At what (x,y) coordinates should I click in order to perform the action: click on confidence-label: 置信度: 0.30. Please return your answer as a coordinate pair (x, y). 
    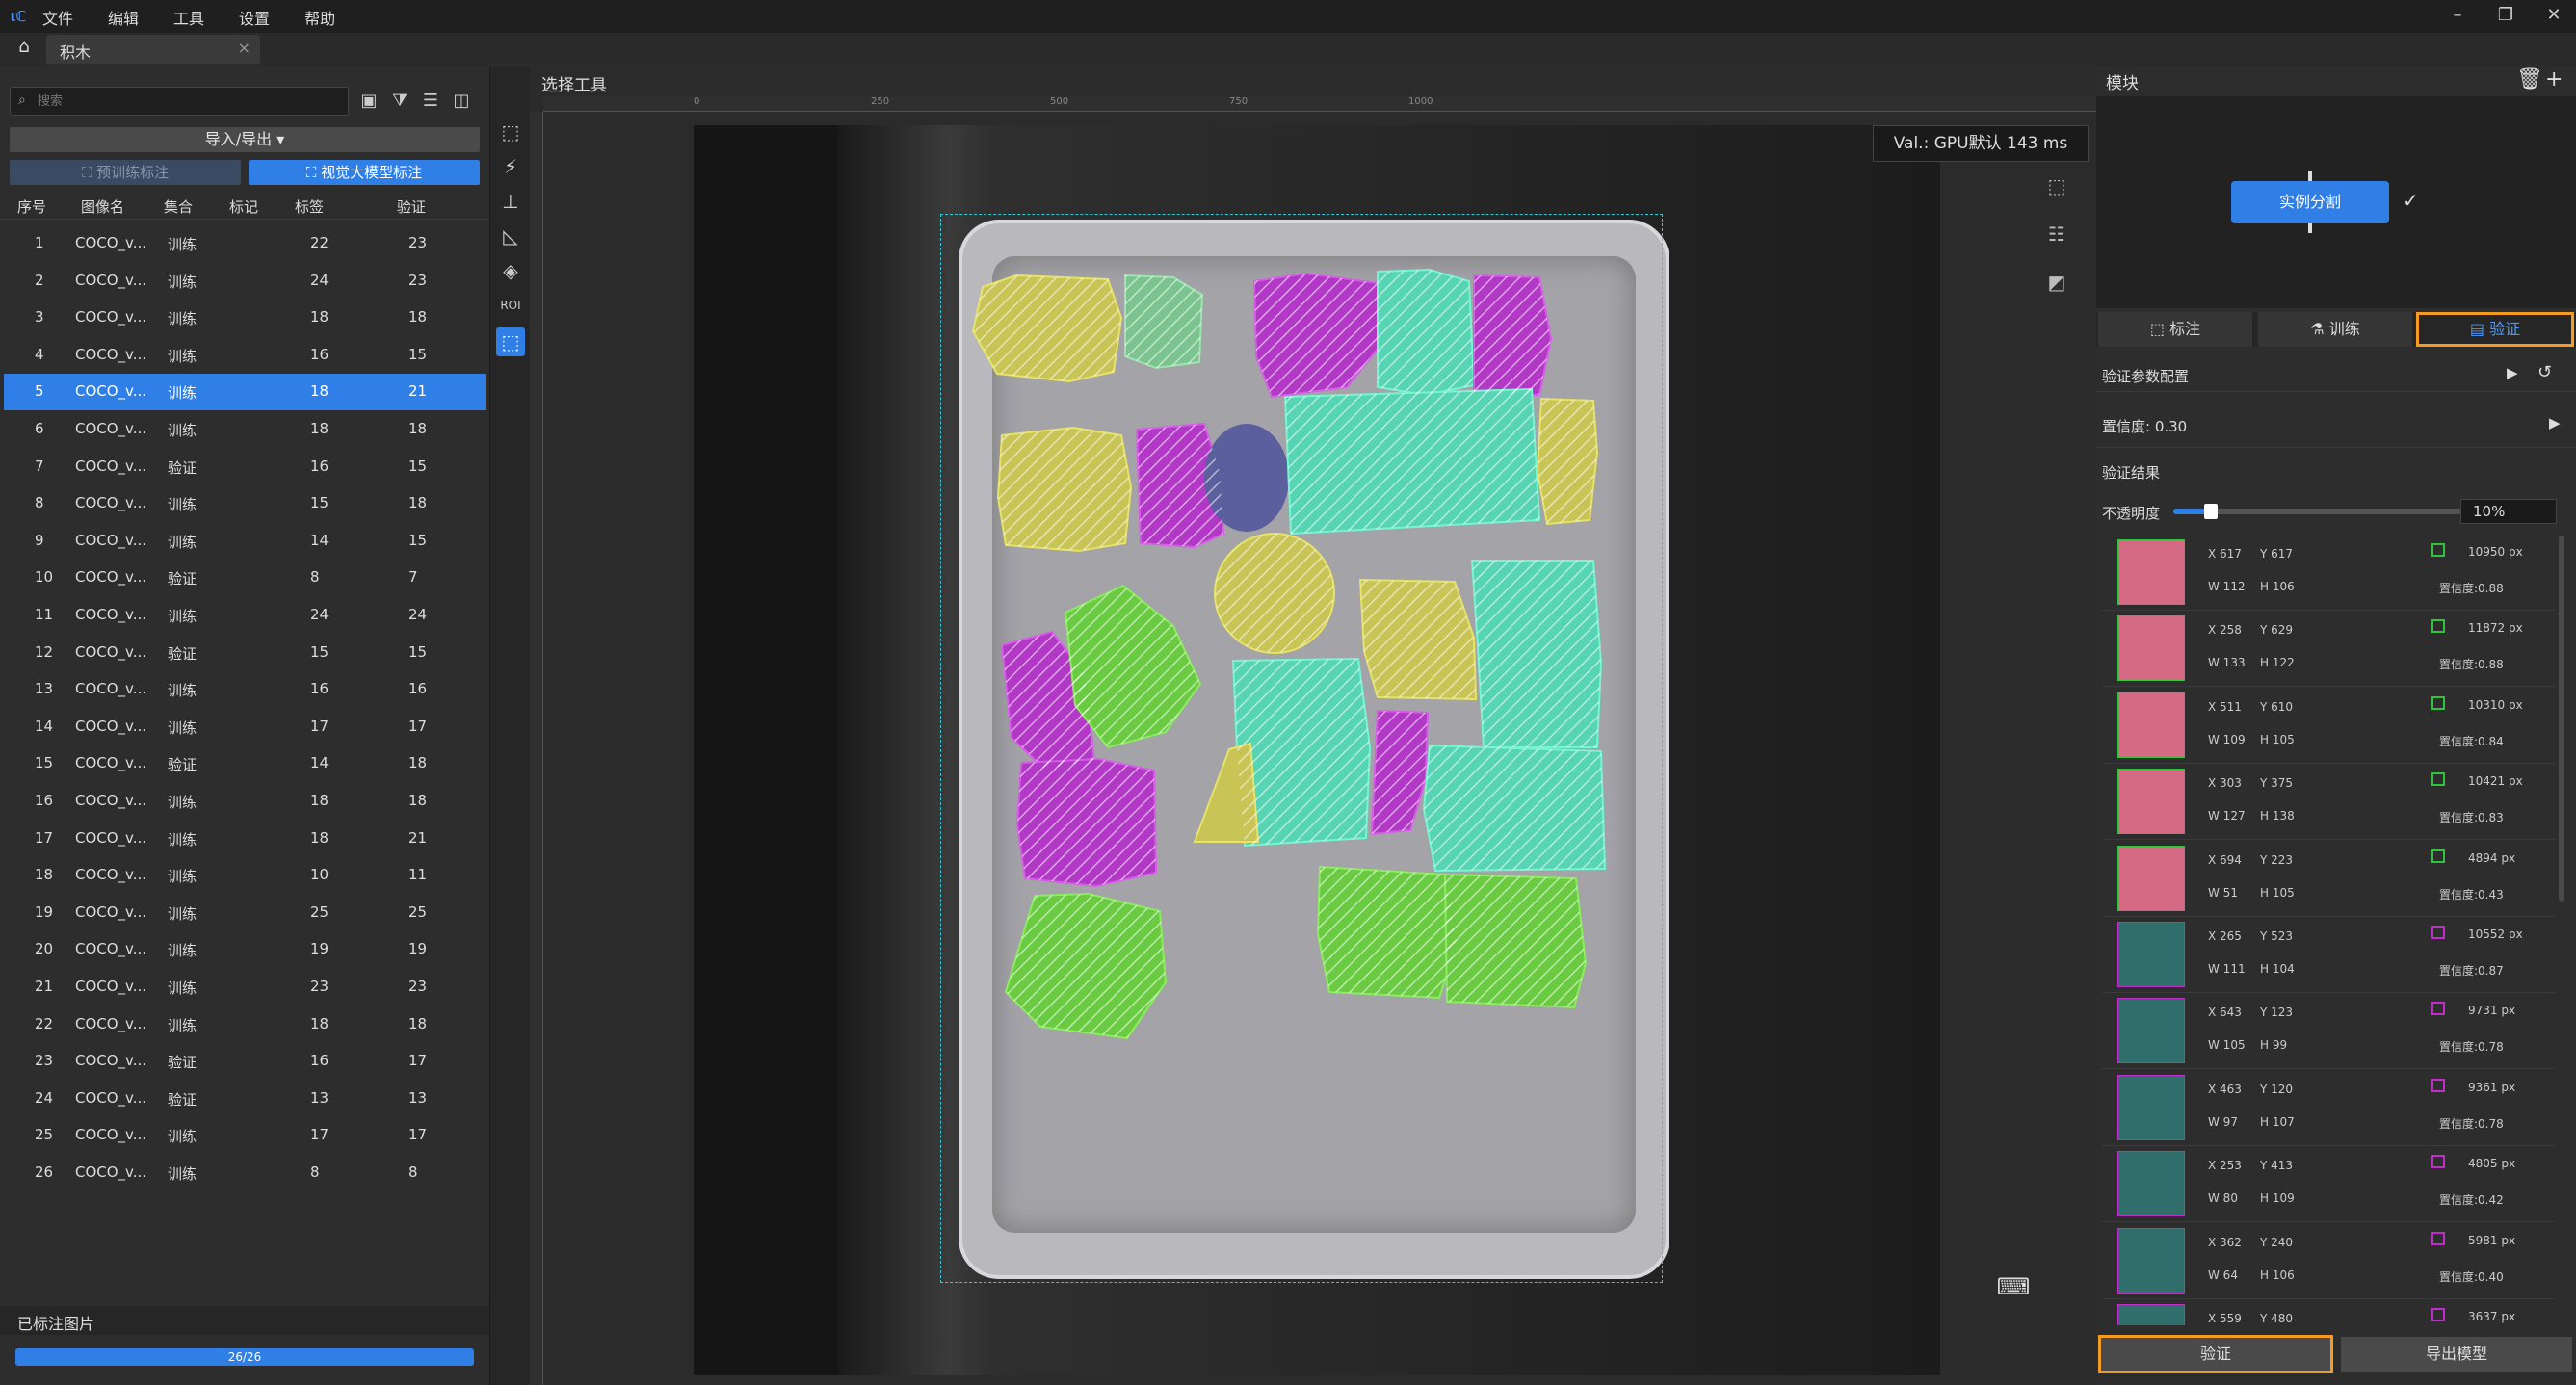
    Looking at the image, I should click on (2145, 426).